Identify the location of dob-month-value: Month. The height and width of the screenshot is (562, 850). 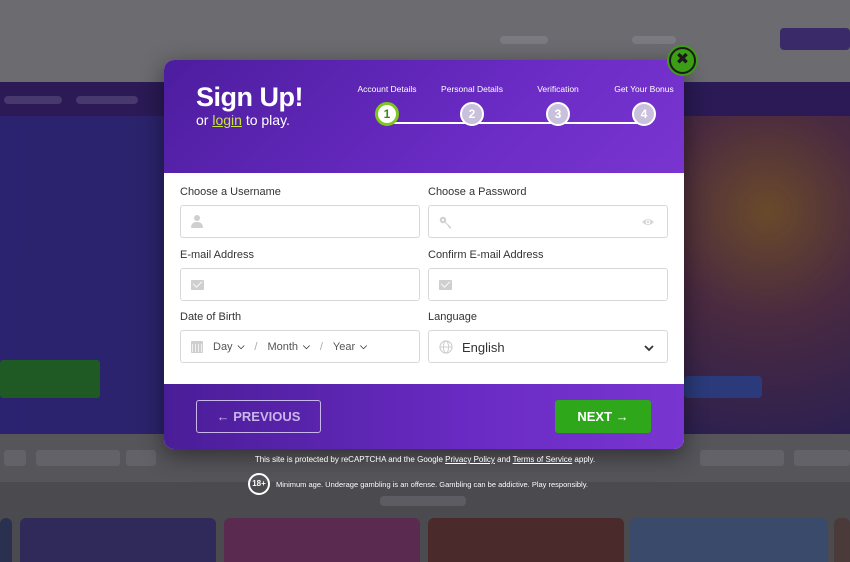
(283, 346).